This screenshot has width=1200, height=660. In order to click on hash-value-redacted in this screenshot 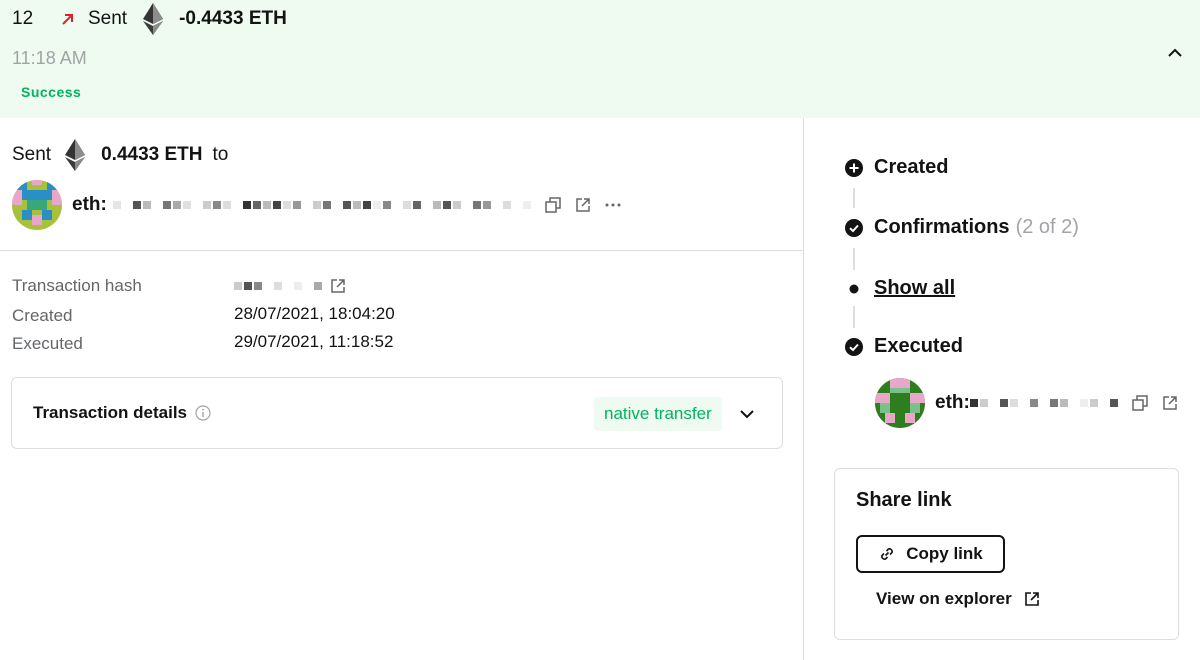, I will do `click(290, 286)`.